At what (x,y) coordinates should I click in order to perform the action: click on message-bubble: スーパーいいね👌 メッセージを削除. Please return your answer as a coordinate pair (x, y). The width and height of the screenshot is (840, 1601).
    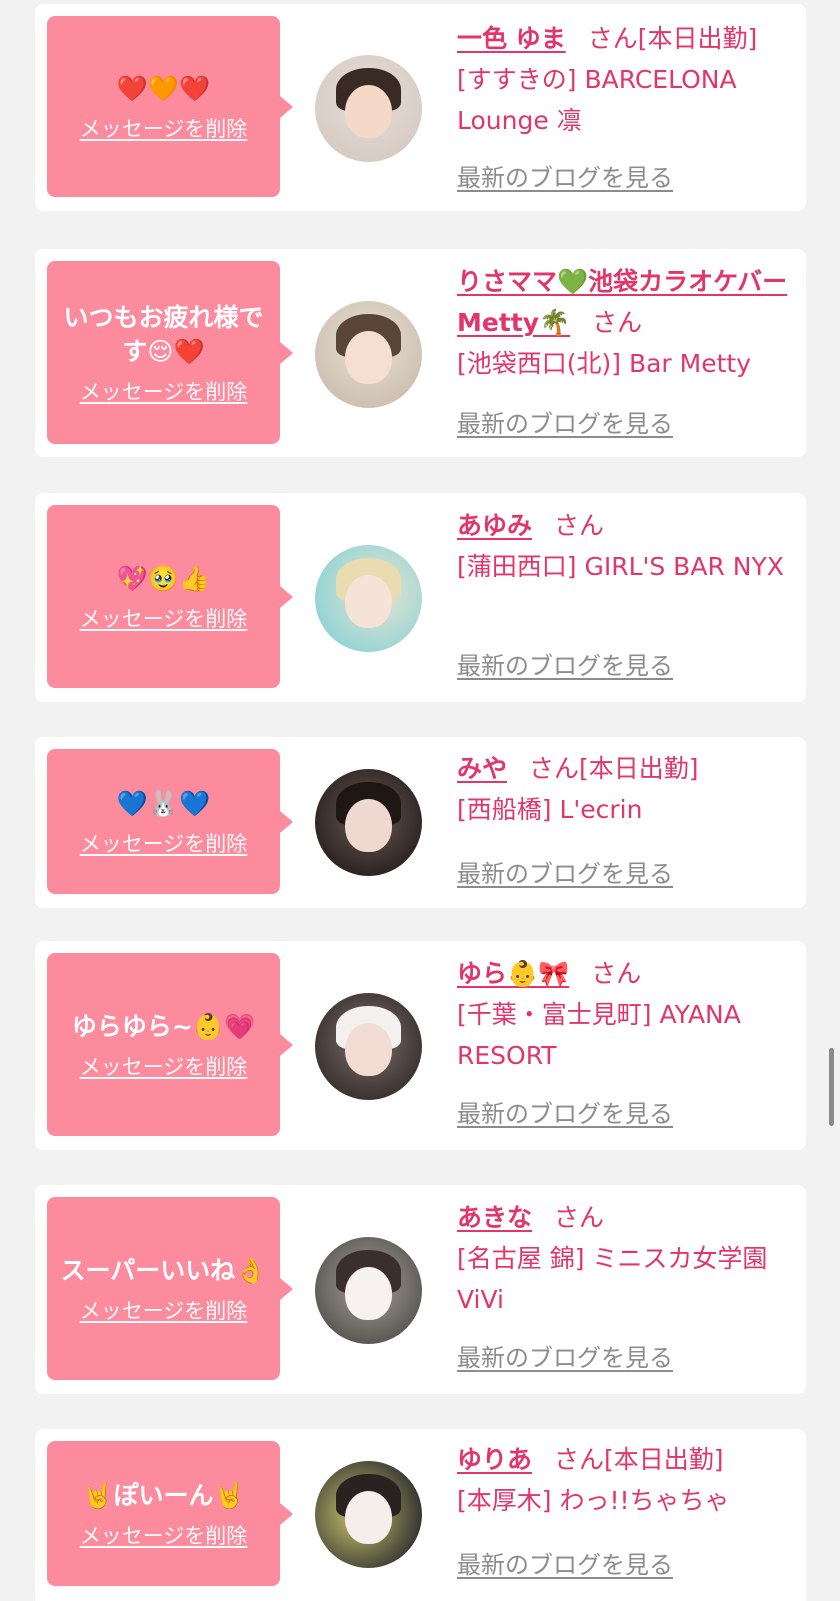
    Looking at the image, I should click on (170, 1288).